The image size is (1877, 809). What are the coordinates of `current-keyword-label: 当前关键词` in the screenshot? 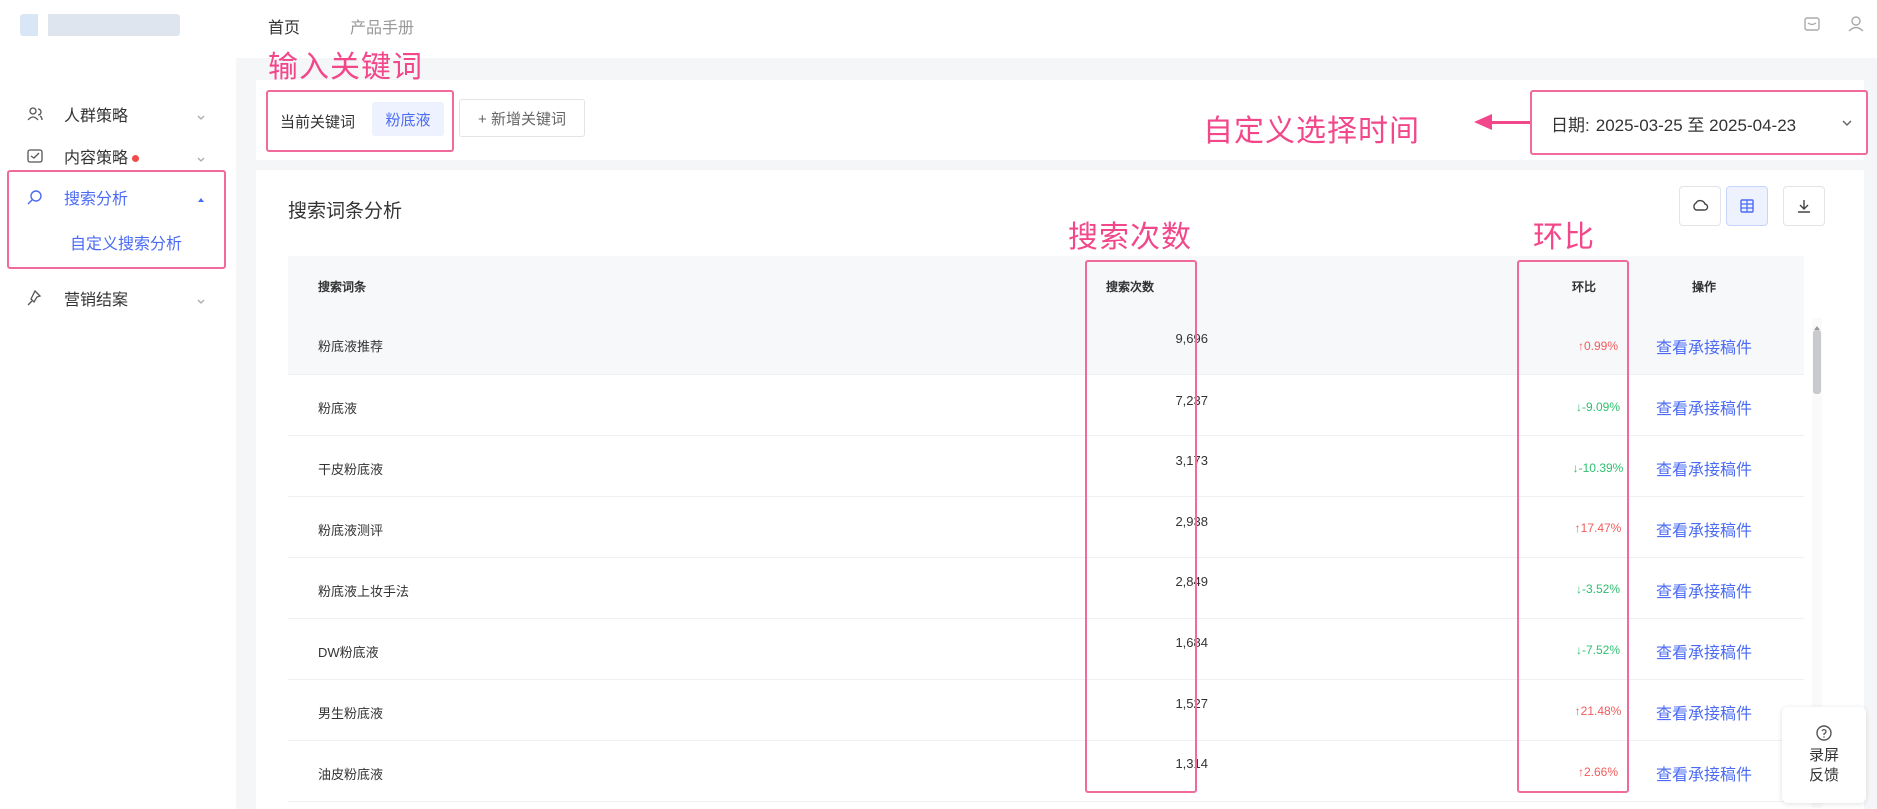 It's located at (318, 122).